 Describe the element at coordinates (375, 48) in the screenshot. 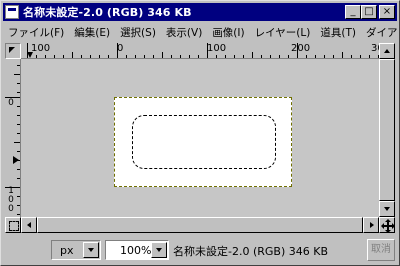

I see `hruler-label: 300` at that location.